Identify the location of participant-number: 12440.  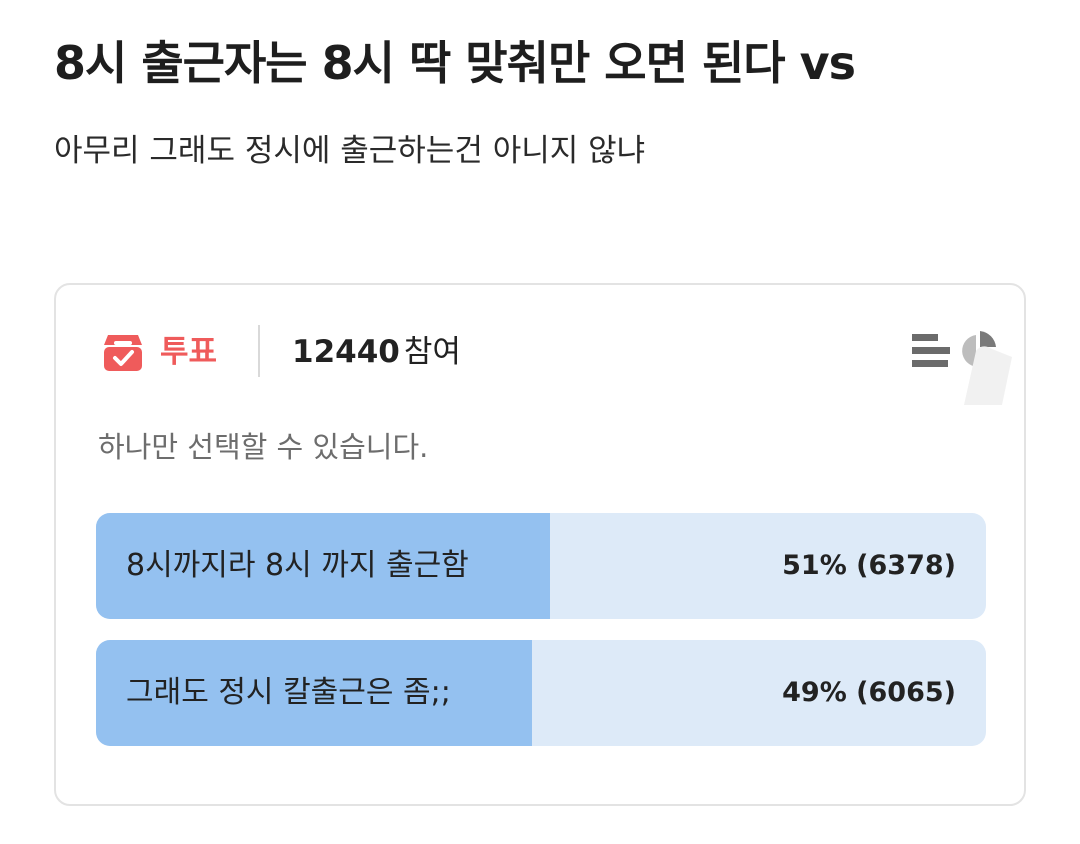
(346, 352).